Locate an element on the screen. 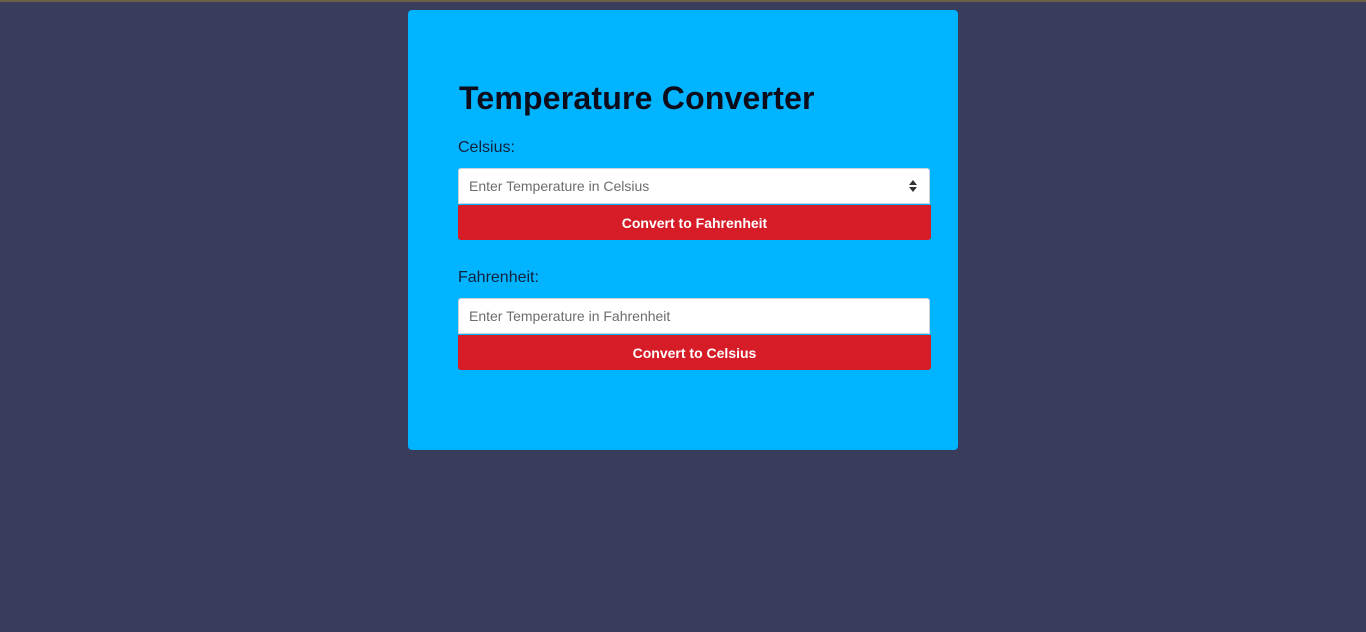 This screenshot has height=632, width=1366. top-border-line is located at coordinates (683, 1).